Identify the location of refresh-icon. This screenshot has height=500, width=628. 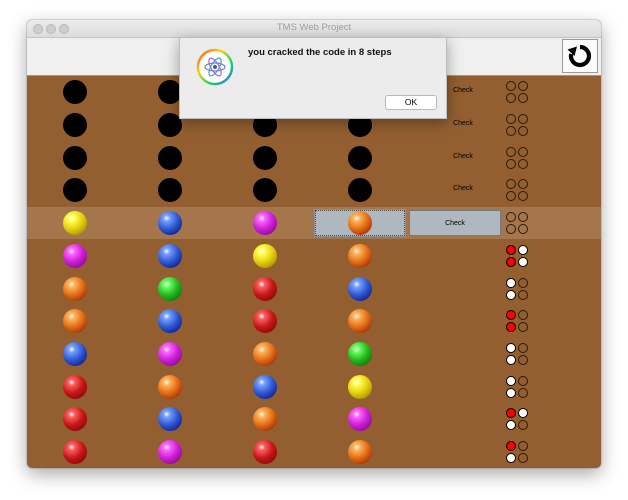
(579, 56).